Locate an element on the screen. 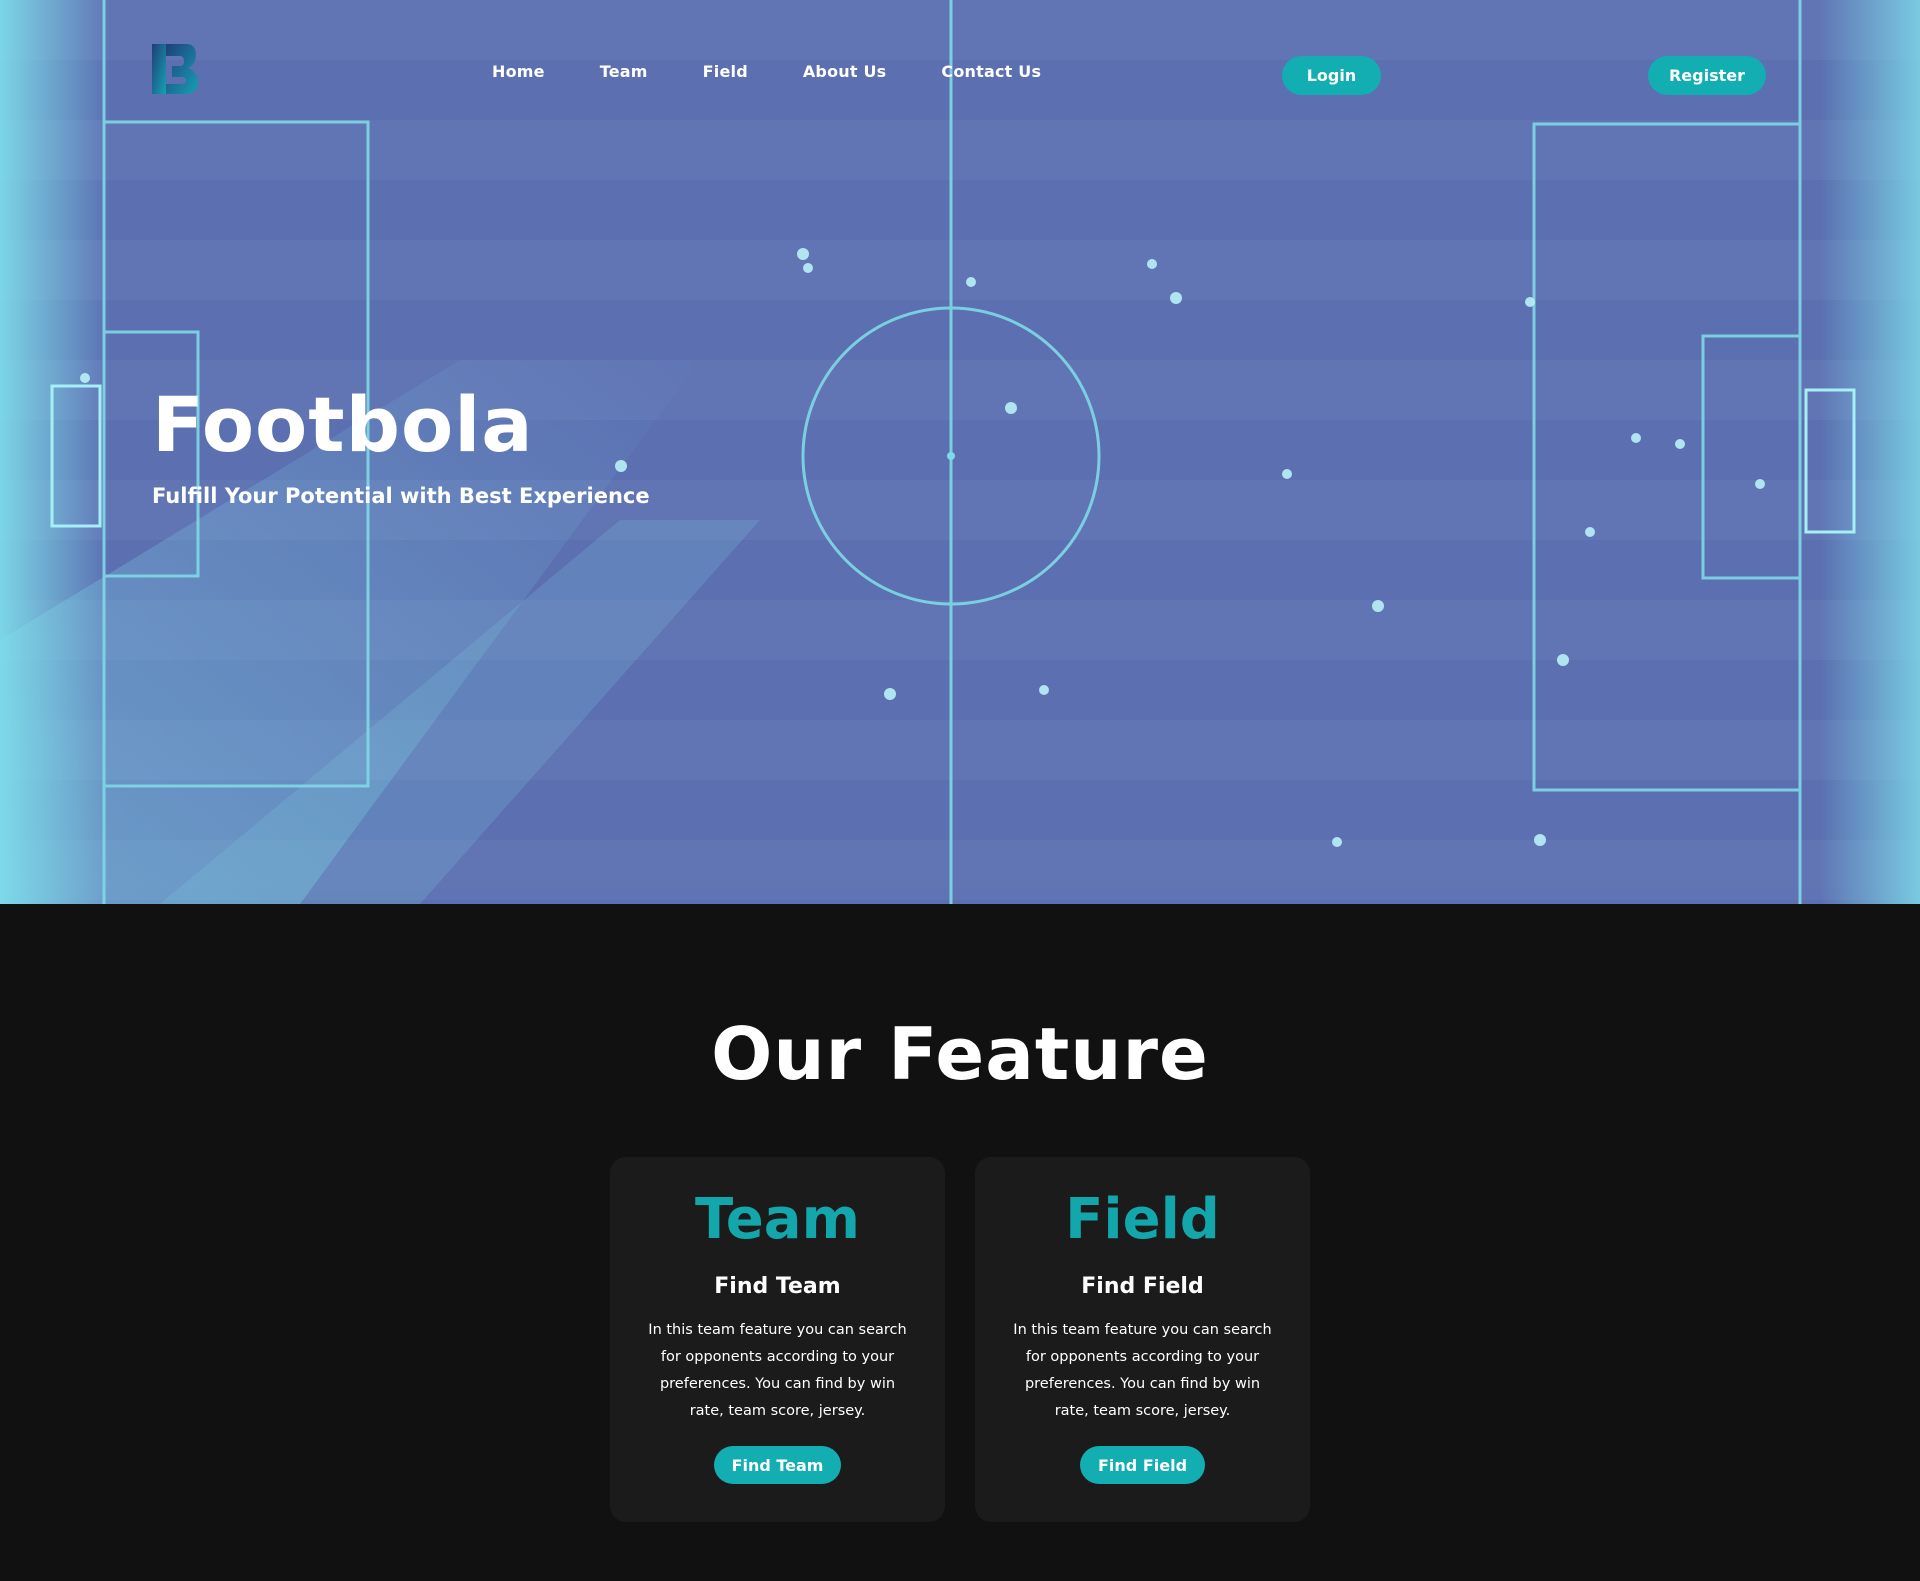 This screenshot has height=1581, width=1920. feature-card-heading: Team is located at coordinates (777, 1219).